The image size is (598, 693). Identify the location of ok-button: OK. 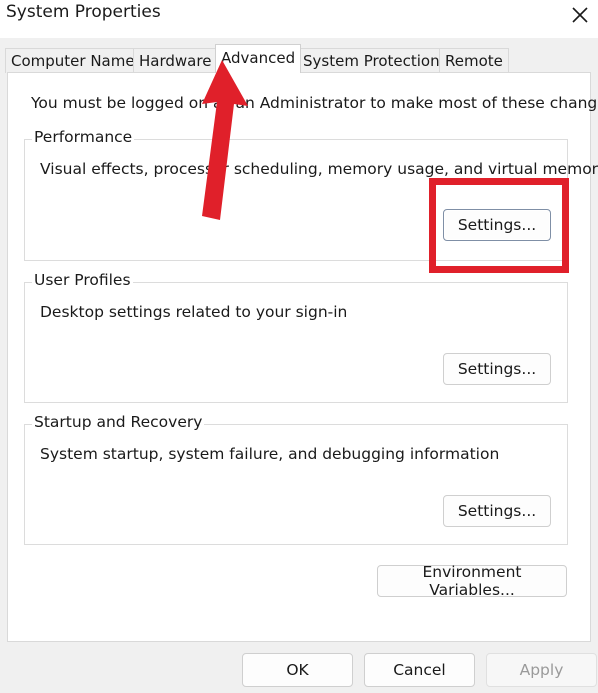
(297, 670).